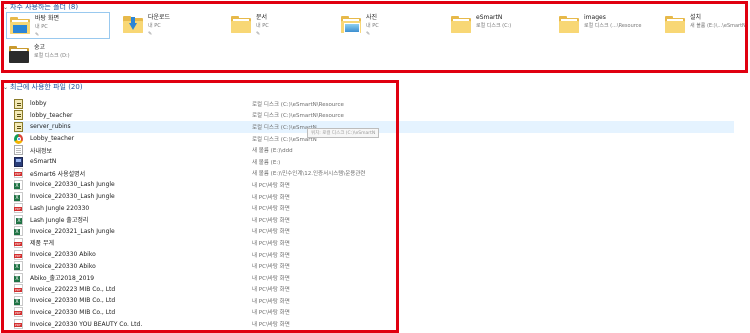 This screenshot has width=750, height=333. Describe the element at coordinates (59, 221) in the screenshot. I see `file-name: Lash Jungle 출고정리` at that location.